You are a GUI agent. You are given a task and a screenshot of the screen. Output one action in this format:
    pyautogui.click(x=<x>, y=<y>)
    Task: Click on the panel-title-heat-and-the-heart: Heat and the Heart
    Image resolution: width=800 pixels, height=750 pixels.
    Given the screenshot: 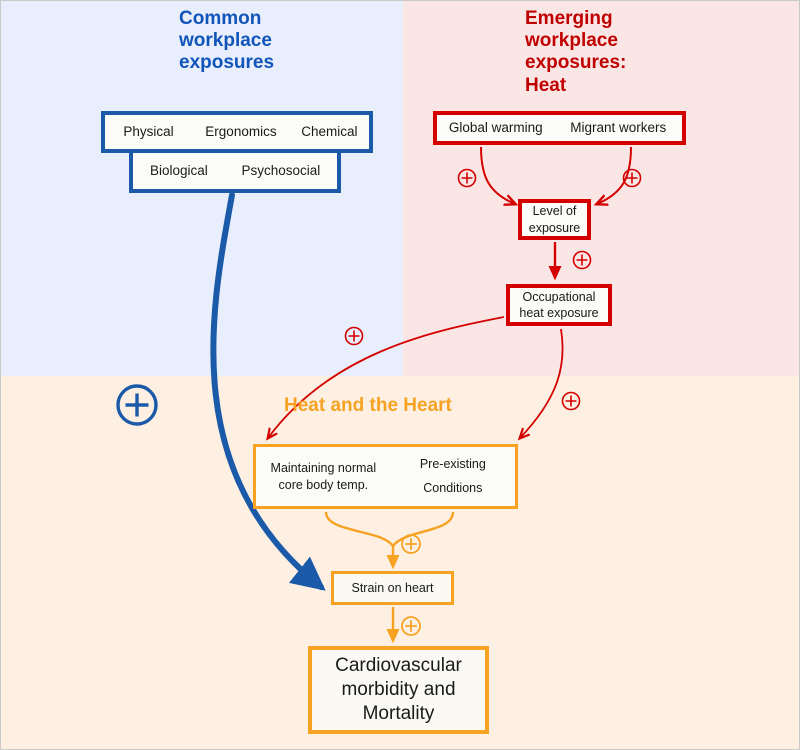 What is the action you would take?
    pyautogui.click(x=368, y=405)
    